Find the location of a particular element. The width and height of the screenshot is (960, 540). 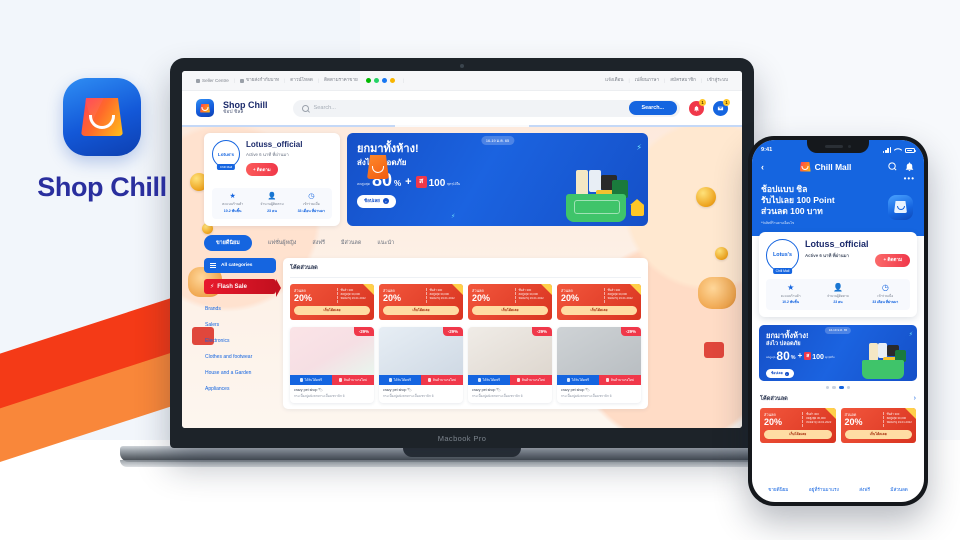

stat-followers: 👤 จำนวนผู้ติดตาม 23 คน is located at coordinates (837, 294).